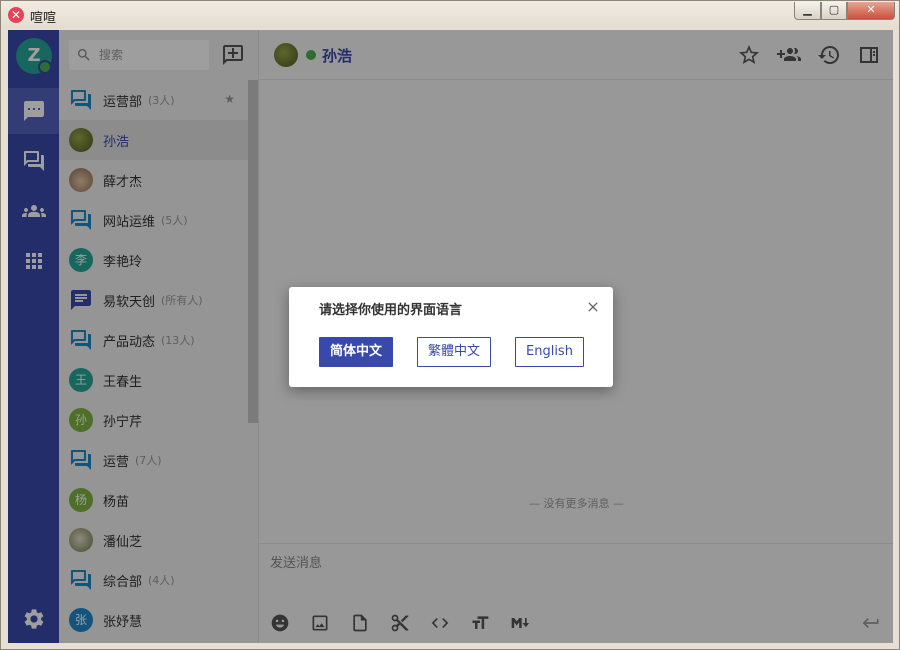 This screenshot has width=900, height=650. Describe the element at coordinates (16, 15) in the screenshot. I see `app-logo-icon: ✕` at that location.